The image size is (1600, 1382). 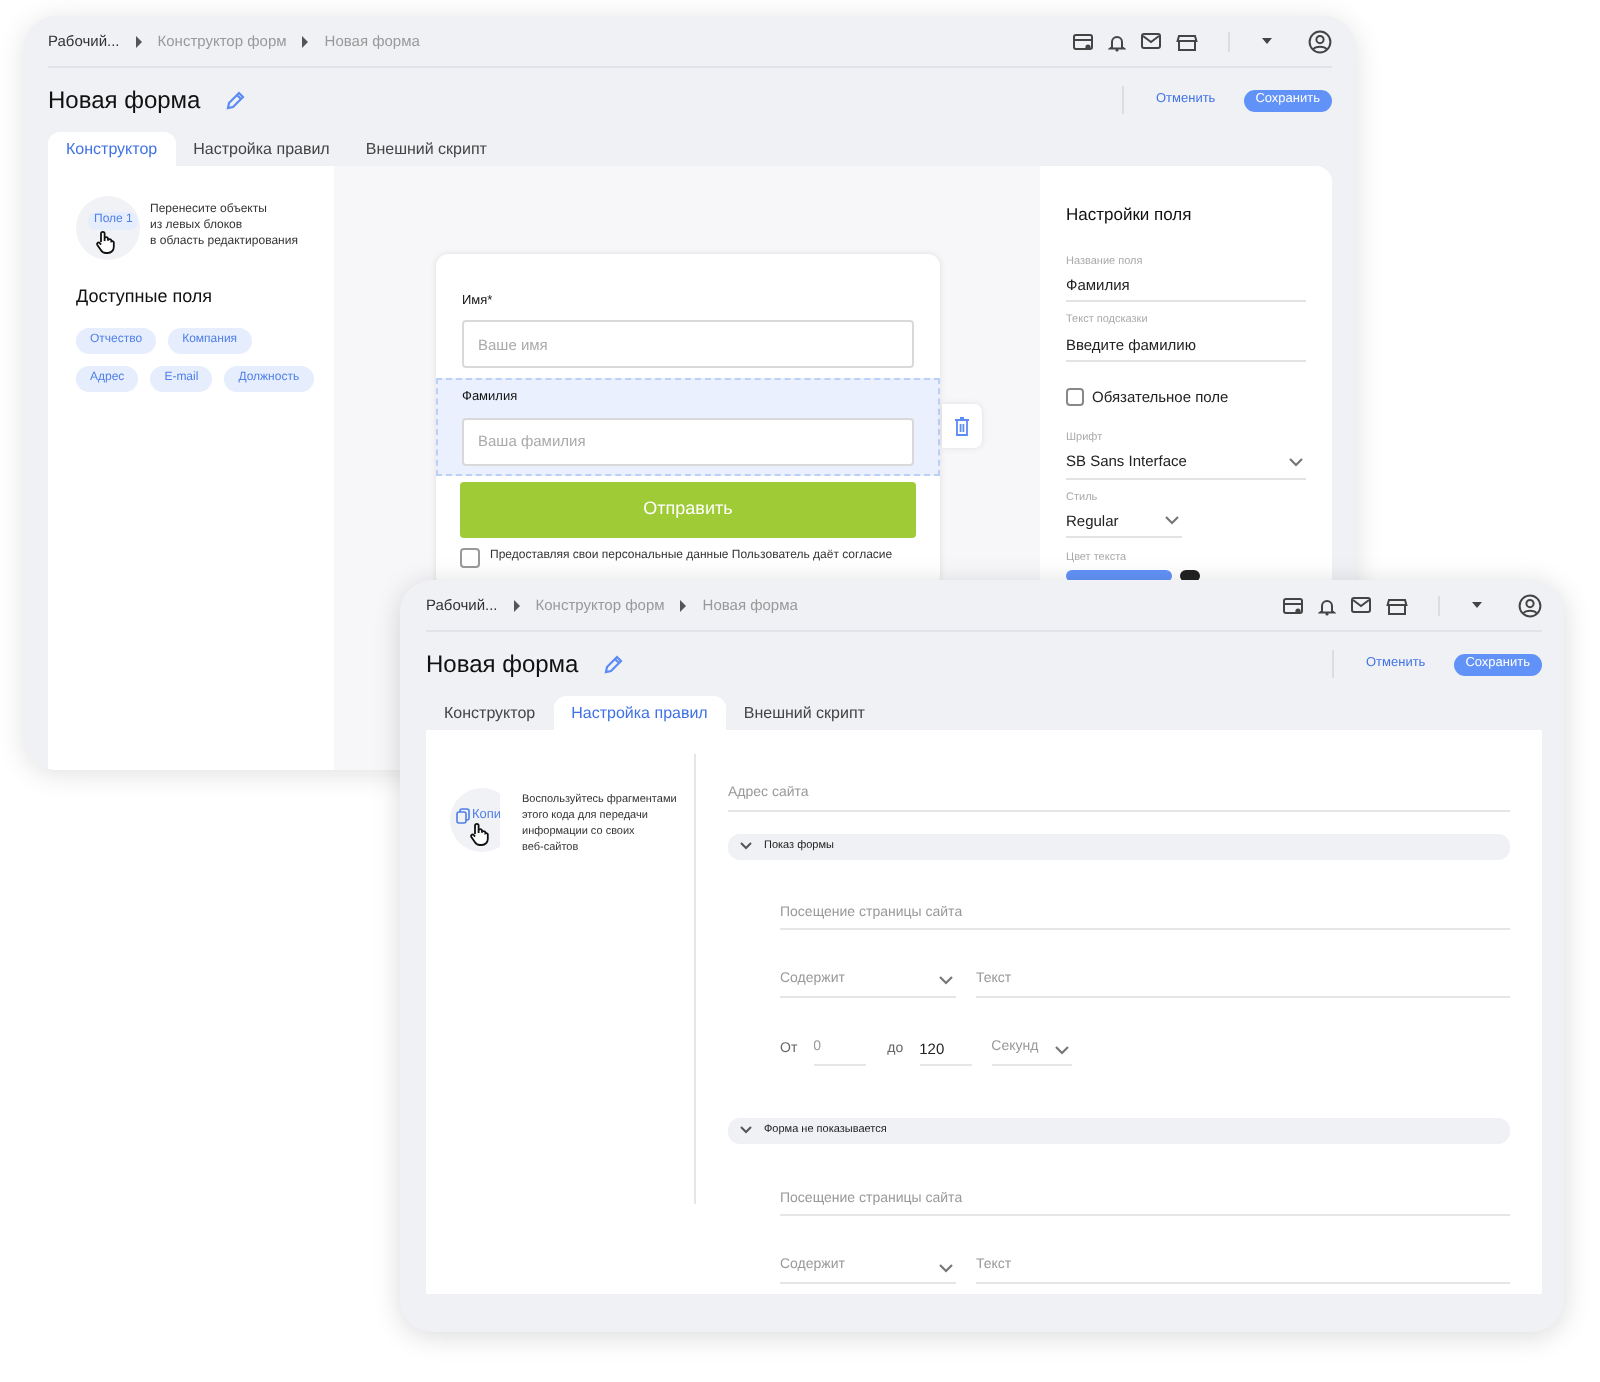 I want to click on section-title: Доступные поля, so click(x=145, y=297).